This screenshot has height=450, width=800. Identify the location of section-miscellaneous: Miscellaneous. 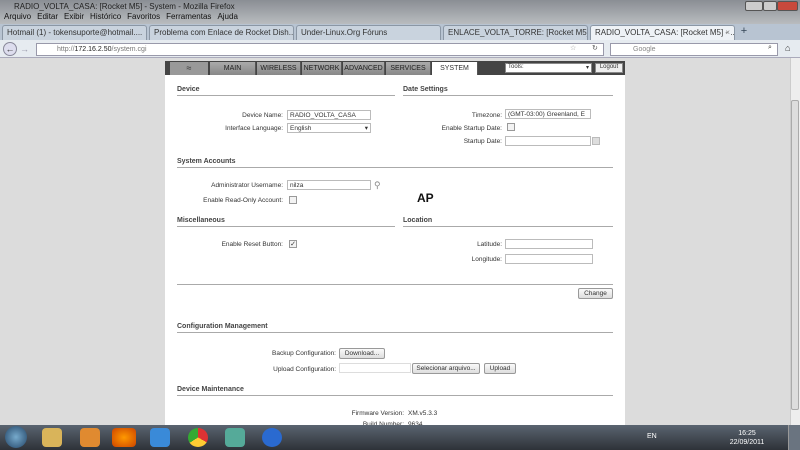
(286, 222).